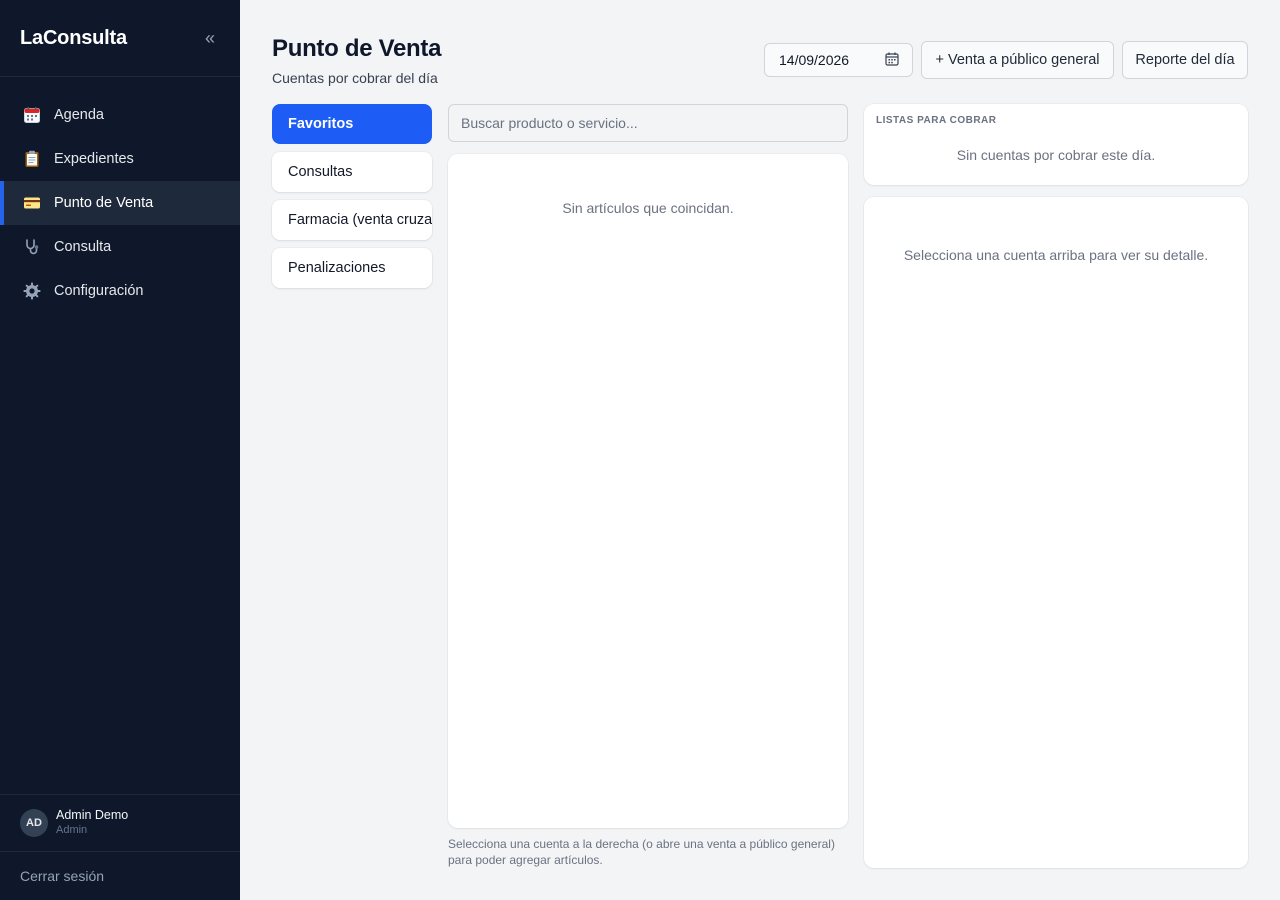 This screenshot has width=1280, height=900. What do you see at coordinates (357, 48) in the screenshot?
I see `page-title: Punto de Venta` at bounding box center [357, 48].